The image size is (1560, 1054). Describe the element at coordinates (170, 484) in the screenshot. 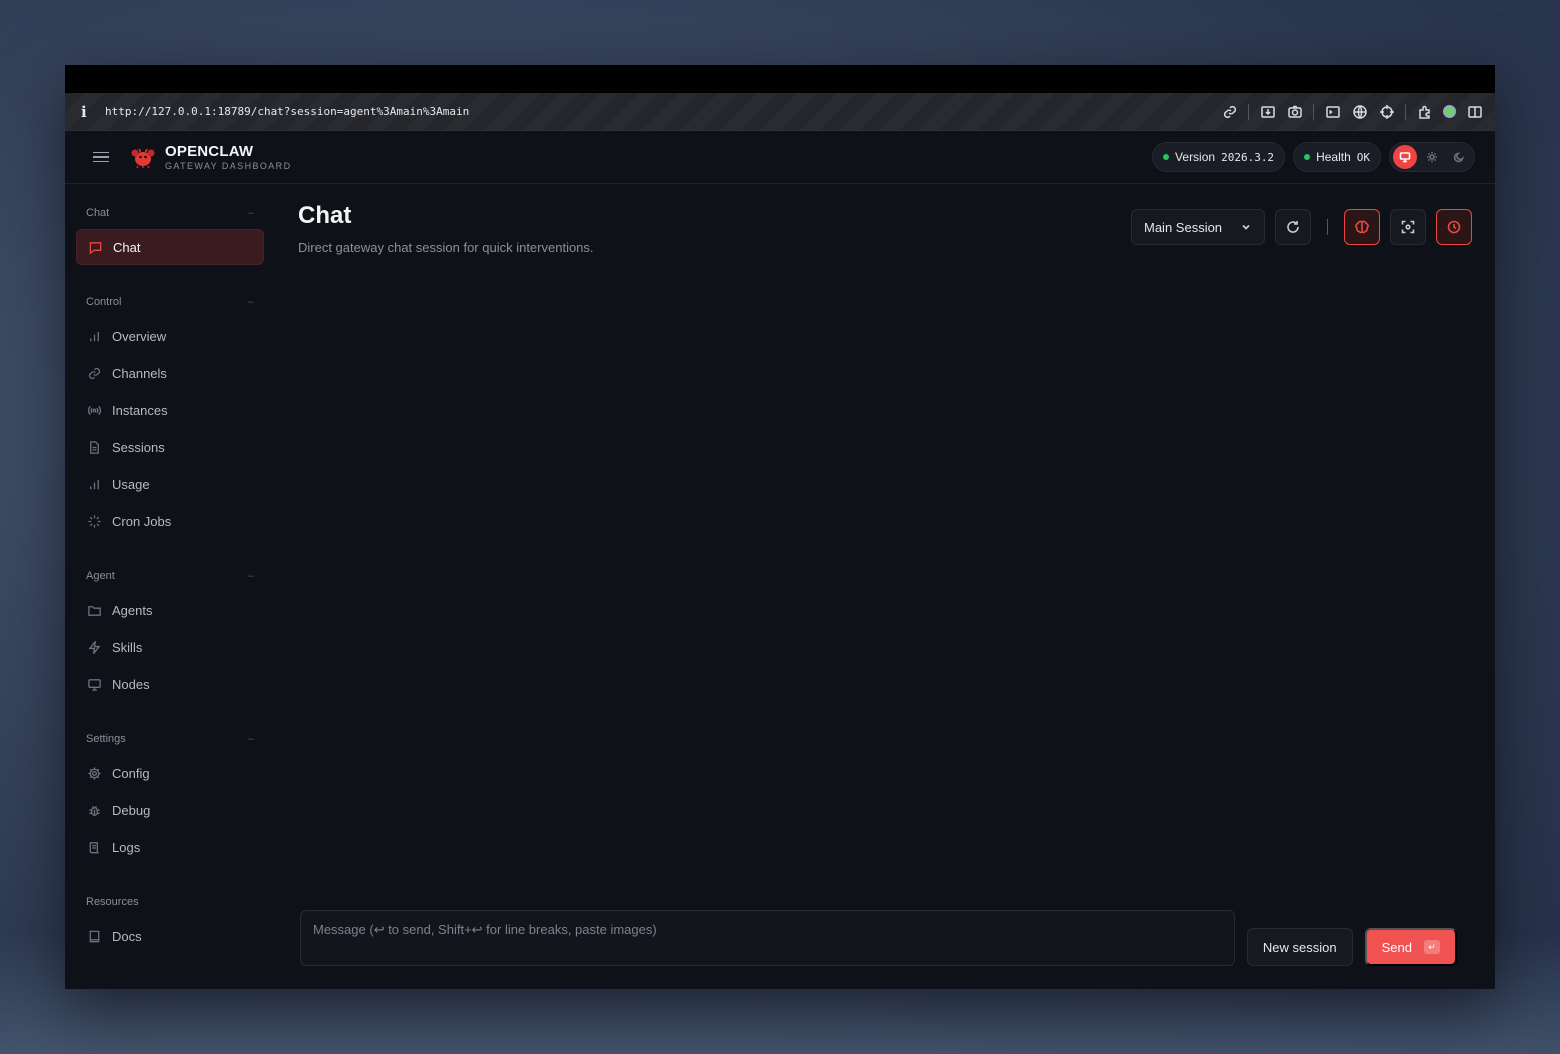

I see `sidebar-item-usage: Usage` at that location.